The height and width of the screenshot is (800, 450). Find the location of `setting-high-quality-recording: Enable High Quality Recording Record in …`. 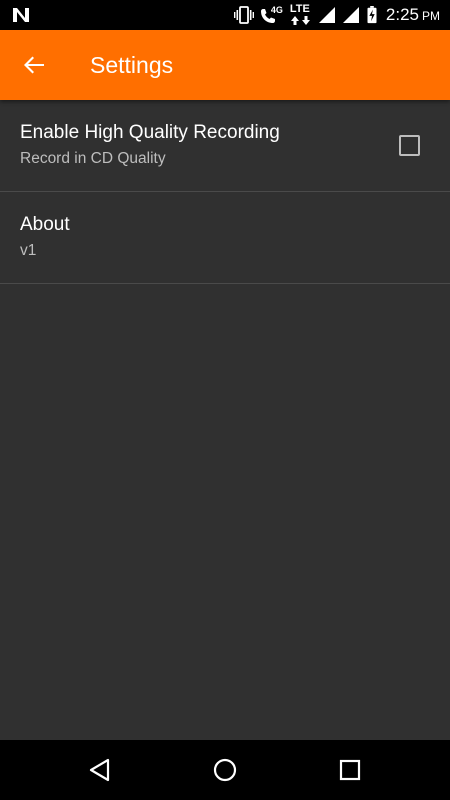

setting-high-quality-recording: Enable High Quality Recording Record in … is located at coordinates (225, 146).